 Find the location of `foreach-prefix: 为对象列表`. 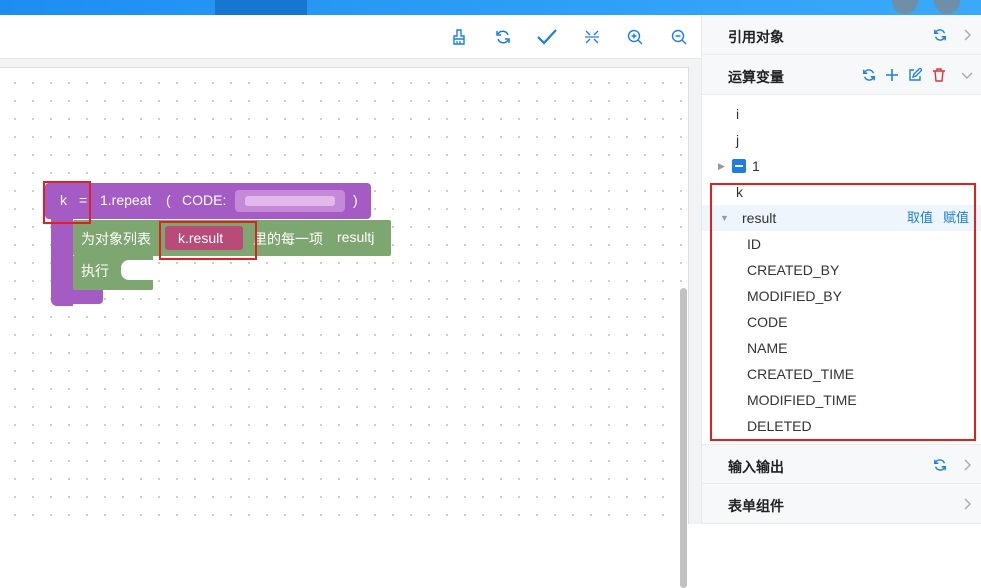

foreach-prefix: 为对象列表 is located at coordinates (116, 239).